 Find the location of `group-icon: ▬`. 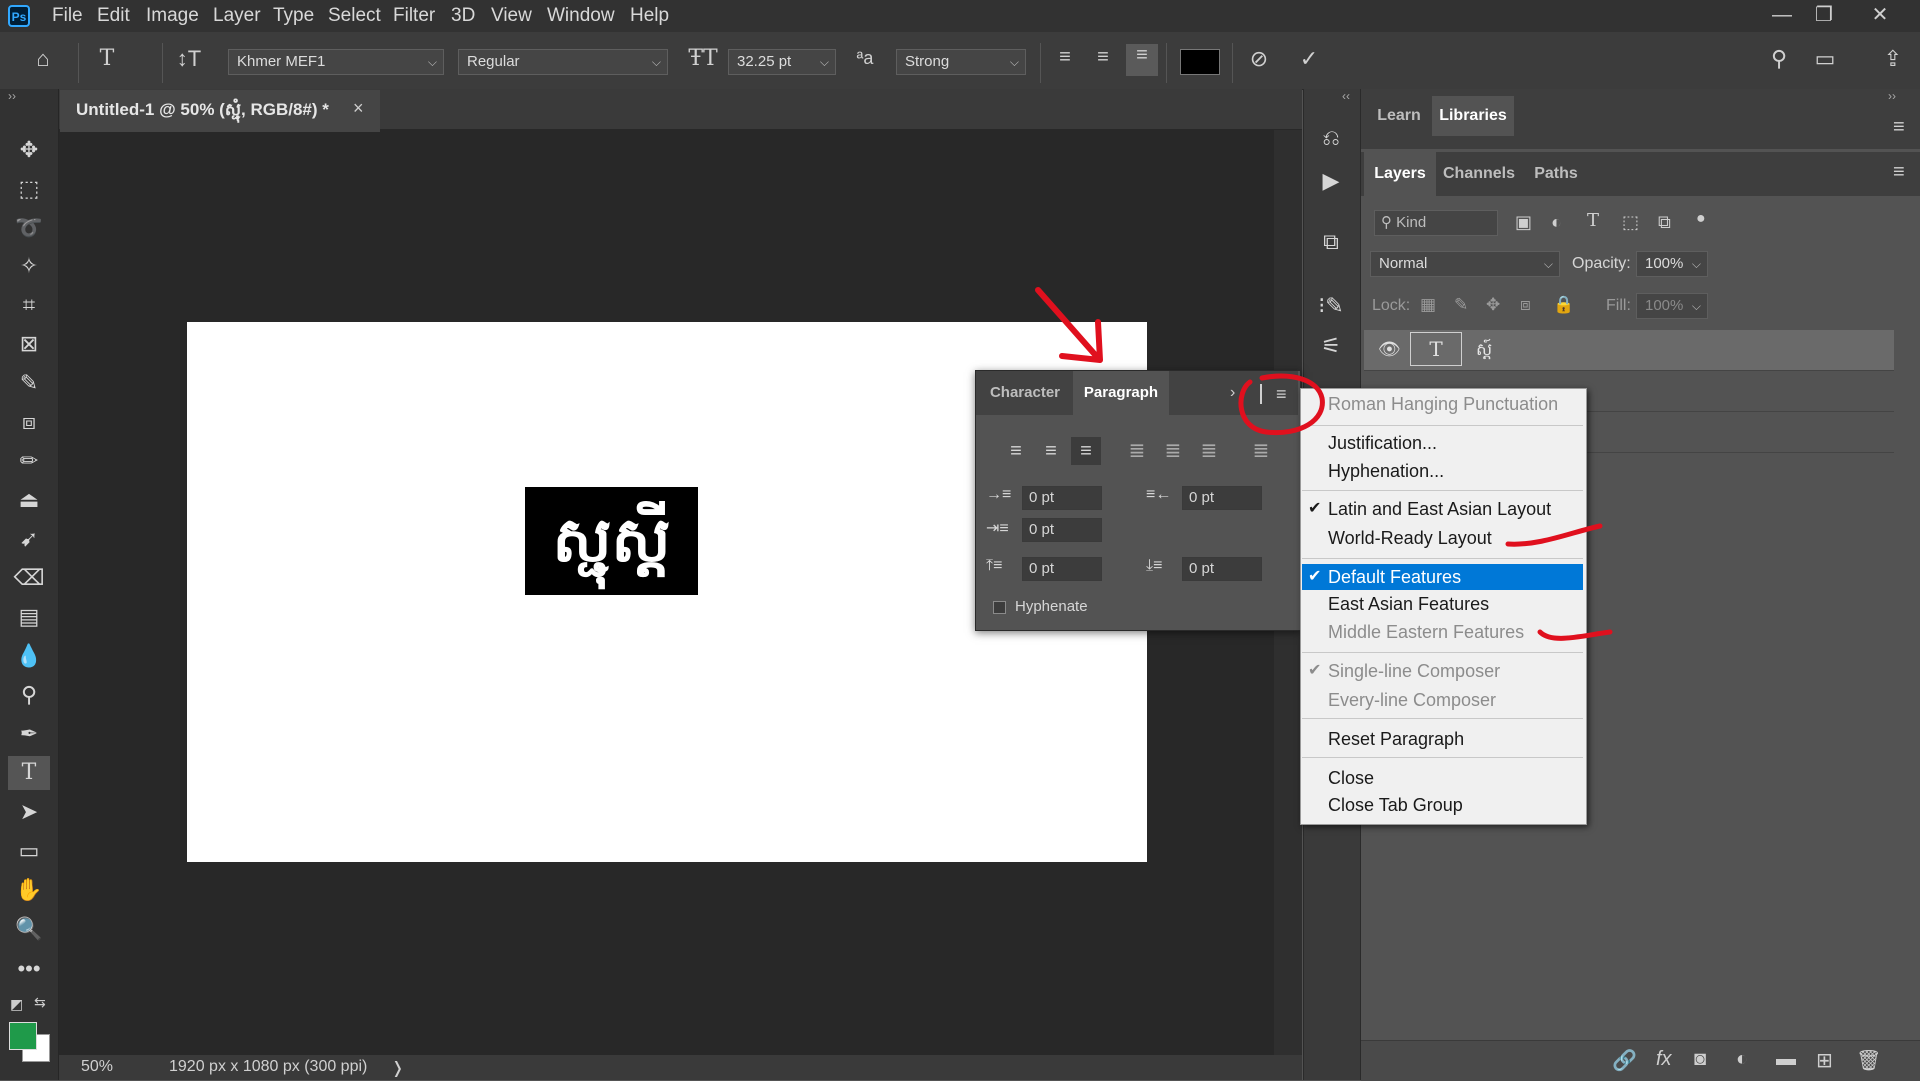

group-icon: ▬ is located at coordinates (1786, 1059).